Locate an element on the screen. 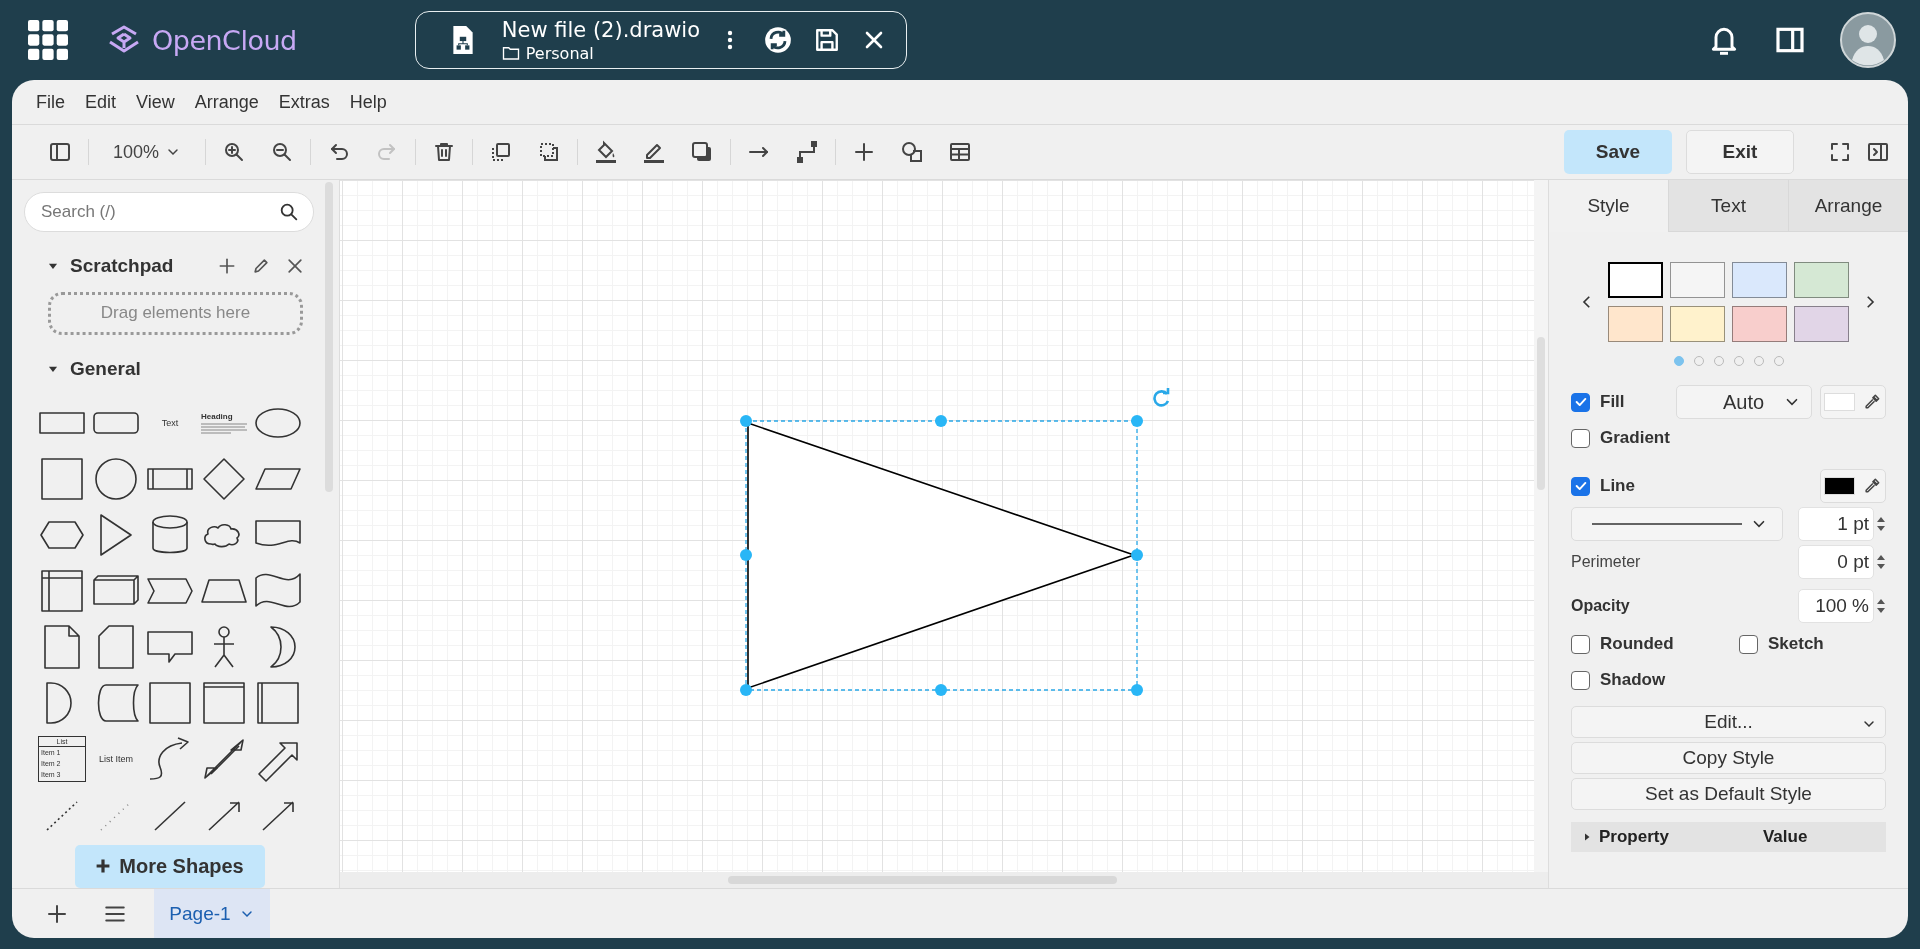 The image size is (1920, 949). sync-icon is located at coordinates (777, 40).